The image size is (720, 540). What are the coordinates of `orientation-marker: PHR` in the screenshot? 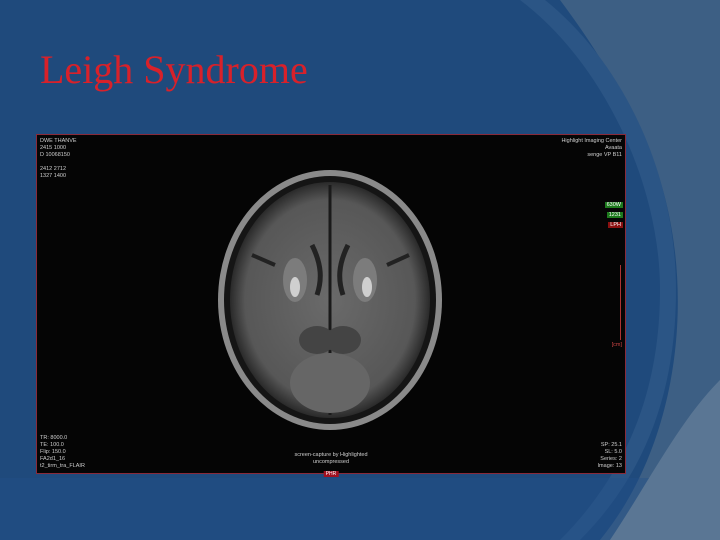 It's located at (331, 474).